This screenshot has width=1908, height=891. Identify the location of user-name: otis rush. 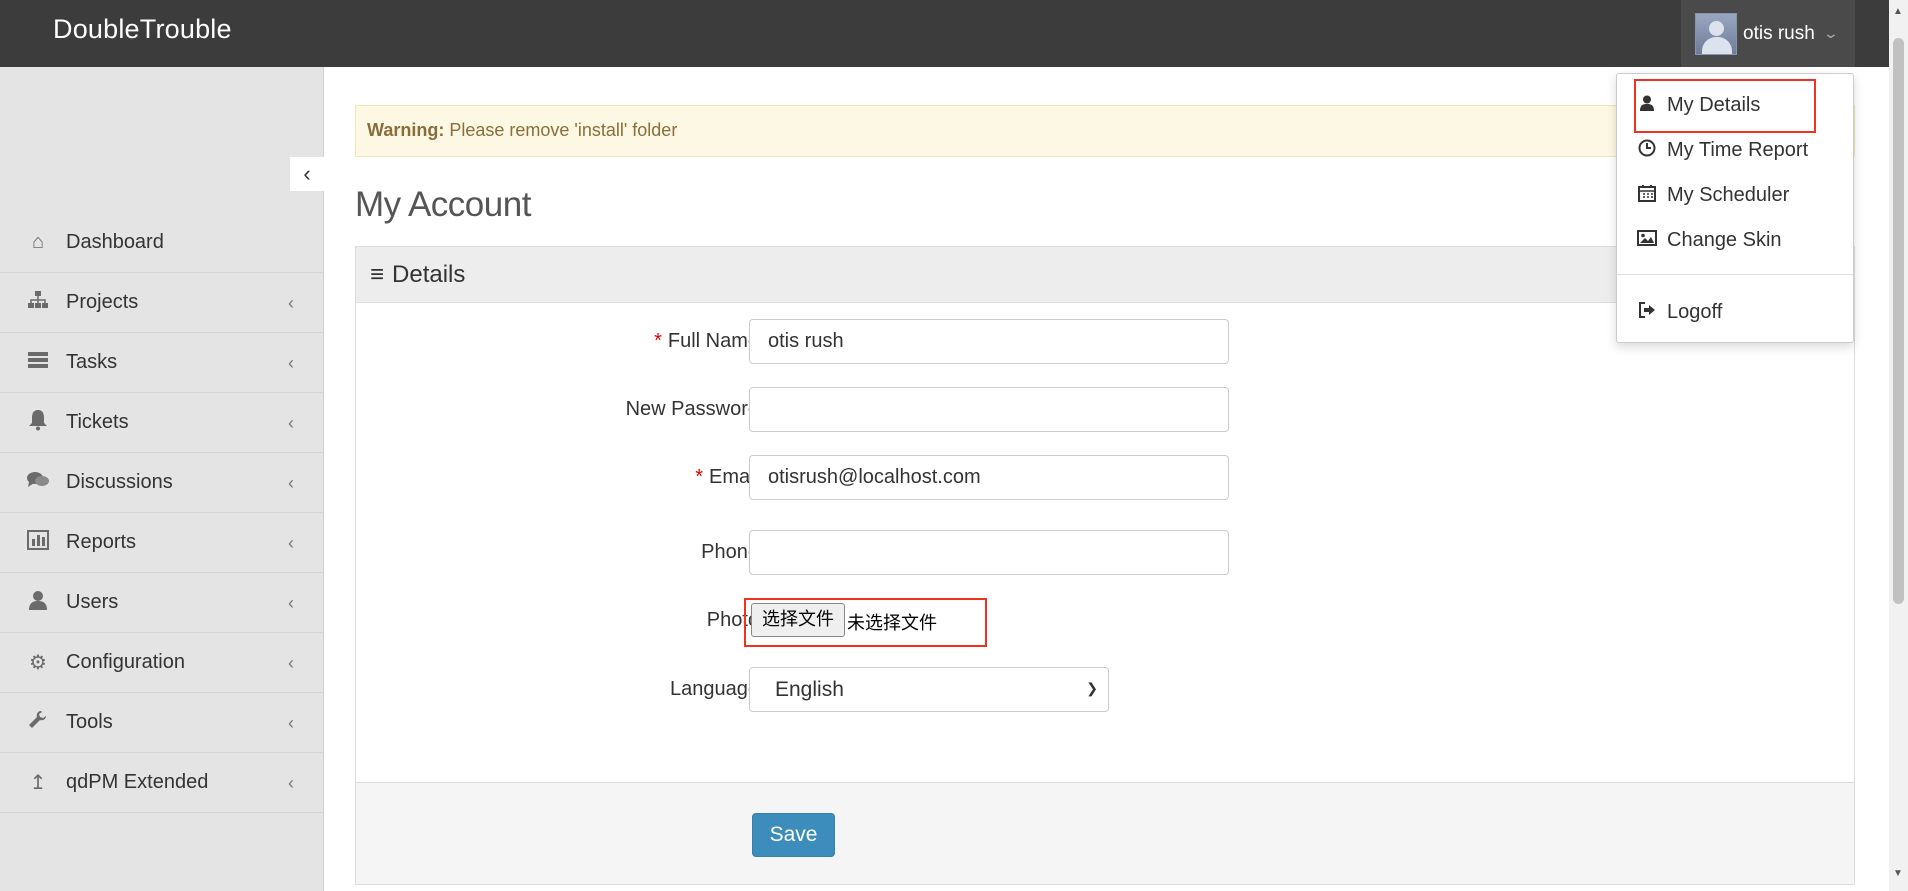
(1779, 33).